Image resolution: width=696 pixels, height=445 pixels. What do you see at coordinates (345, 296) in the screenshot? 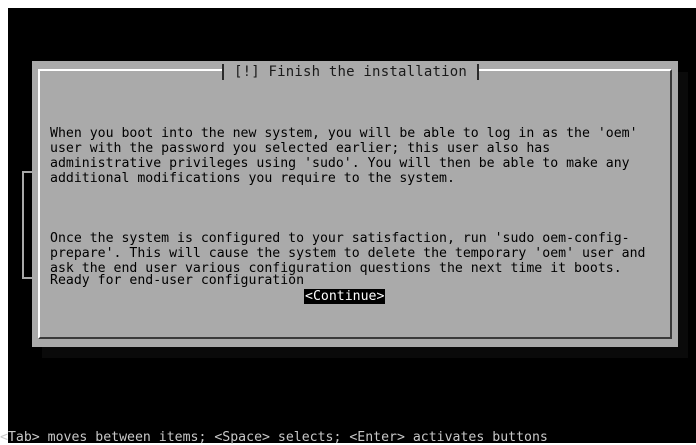
I see `continue-button: <Continue>` at bounding box center [345, 296].